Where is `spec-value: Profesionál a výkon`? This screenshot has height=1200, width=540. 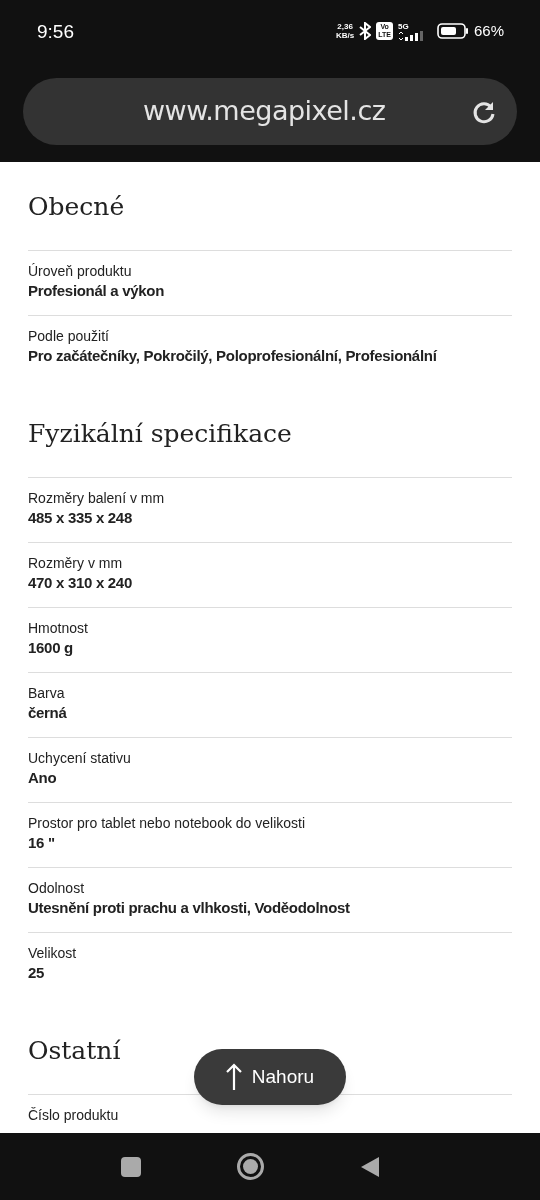 spec-value: Profesionál a výkon is located at coordinates (97, 291).